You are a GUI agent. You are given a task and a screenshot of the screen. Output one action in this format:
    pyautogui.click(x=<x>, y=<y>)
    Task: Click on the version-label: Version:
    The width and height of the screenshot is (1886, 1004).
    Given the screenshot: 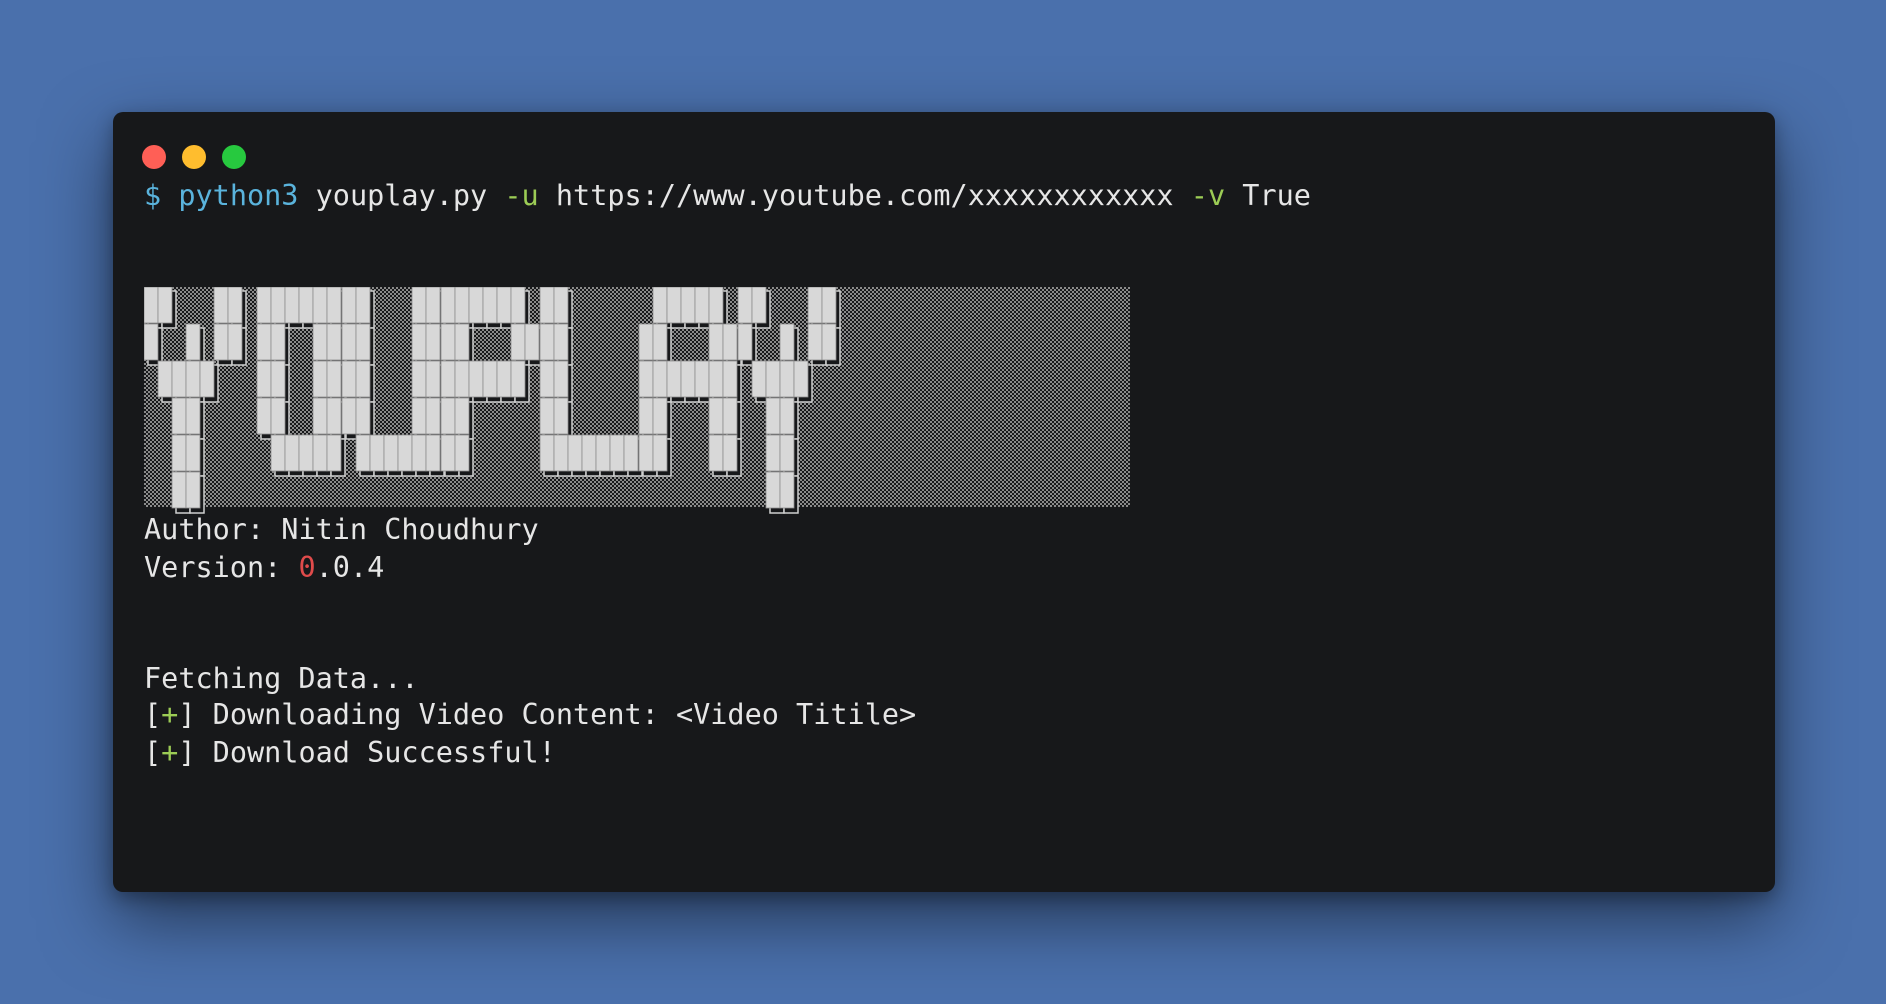 What is the action you would take?
    pyautogui.click(x=213, y=567)
    